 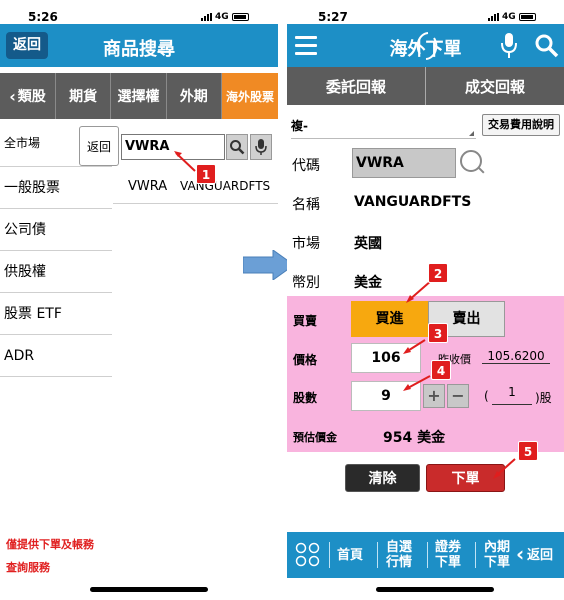 What do you see at coordinates (497, 555) in the screenshot?
I see `nav-futures-order: 內期 下單` at bounding box center [497, 555].